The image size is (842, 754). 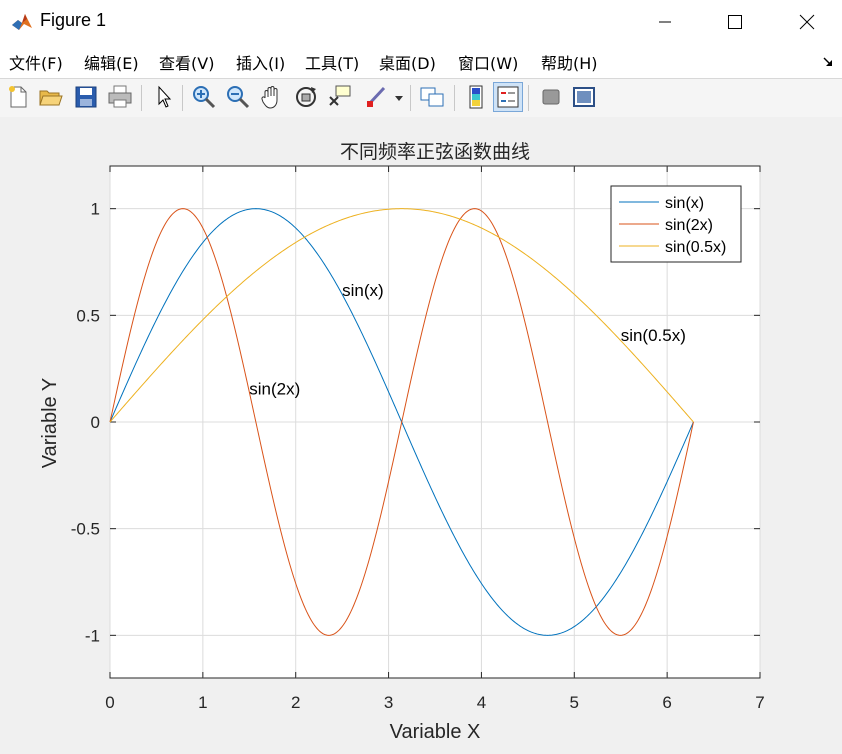 What do you see at coordinates (202, 702) in the screenshot?
I see `x-tick-label: 1` at bounding box center [202, 702].